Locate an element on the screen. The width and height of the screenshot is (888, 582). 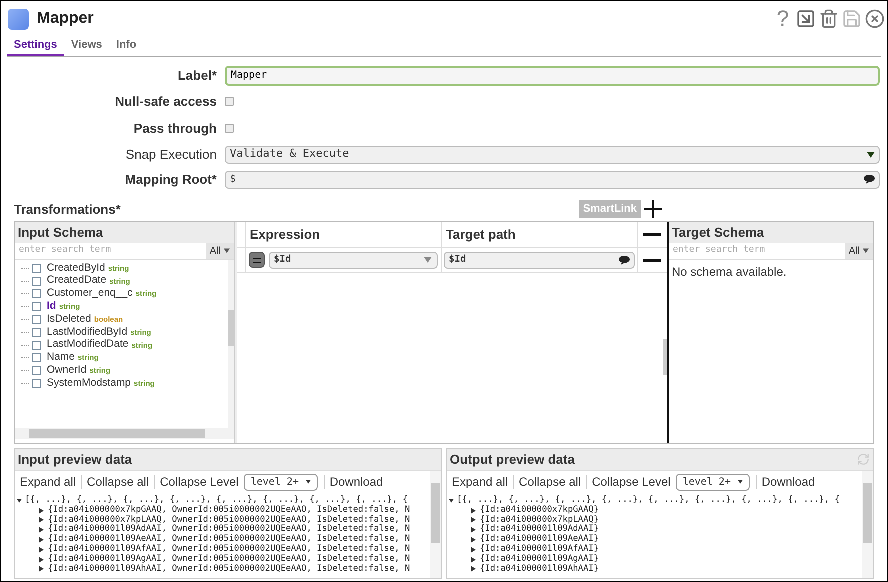
snap-execution-select: Validate & Execute is located at coordinates (552, 155).